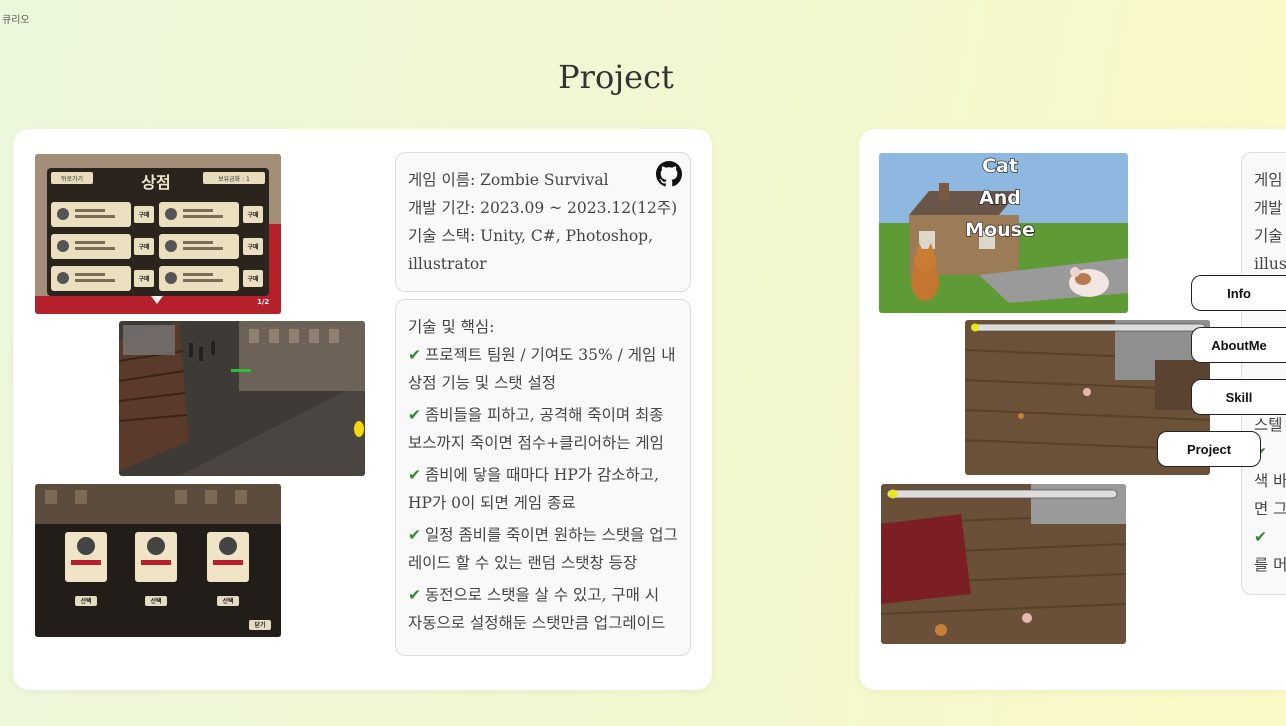 Image resolution: width=1286 pixels, height=726 pixels. Describe the element at coordinates (72, 179) in the screenshot. I see `shop-back-label: 뒤로가기` at that location.